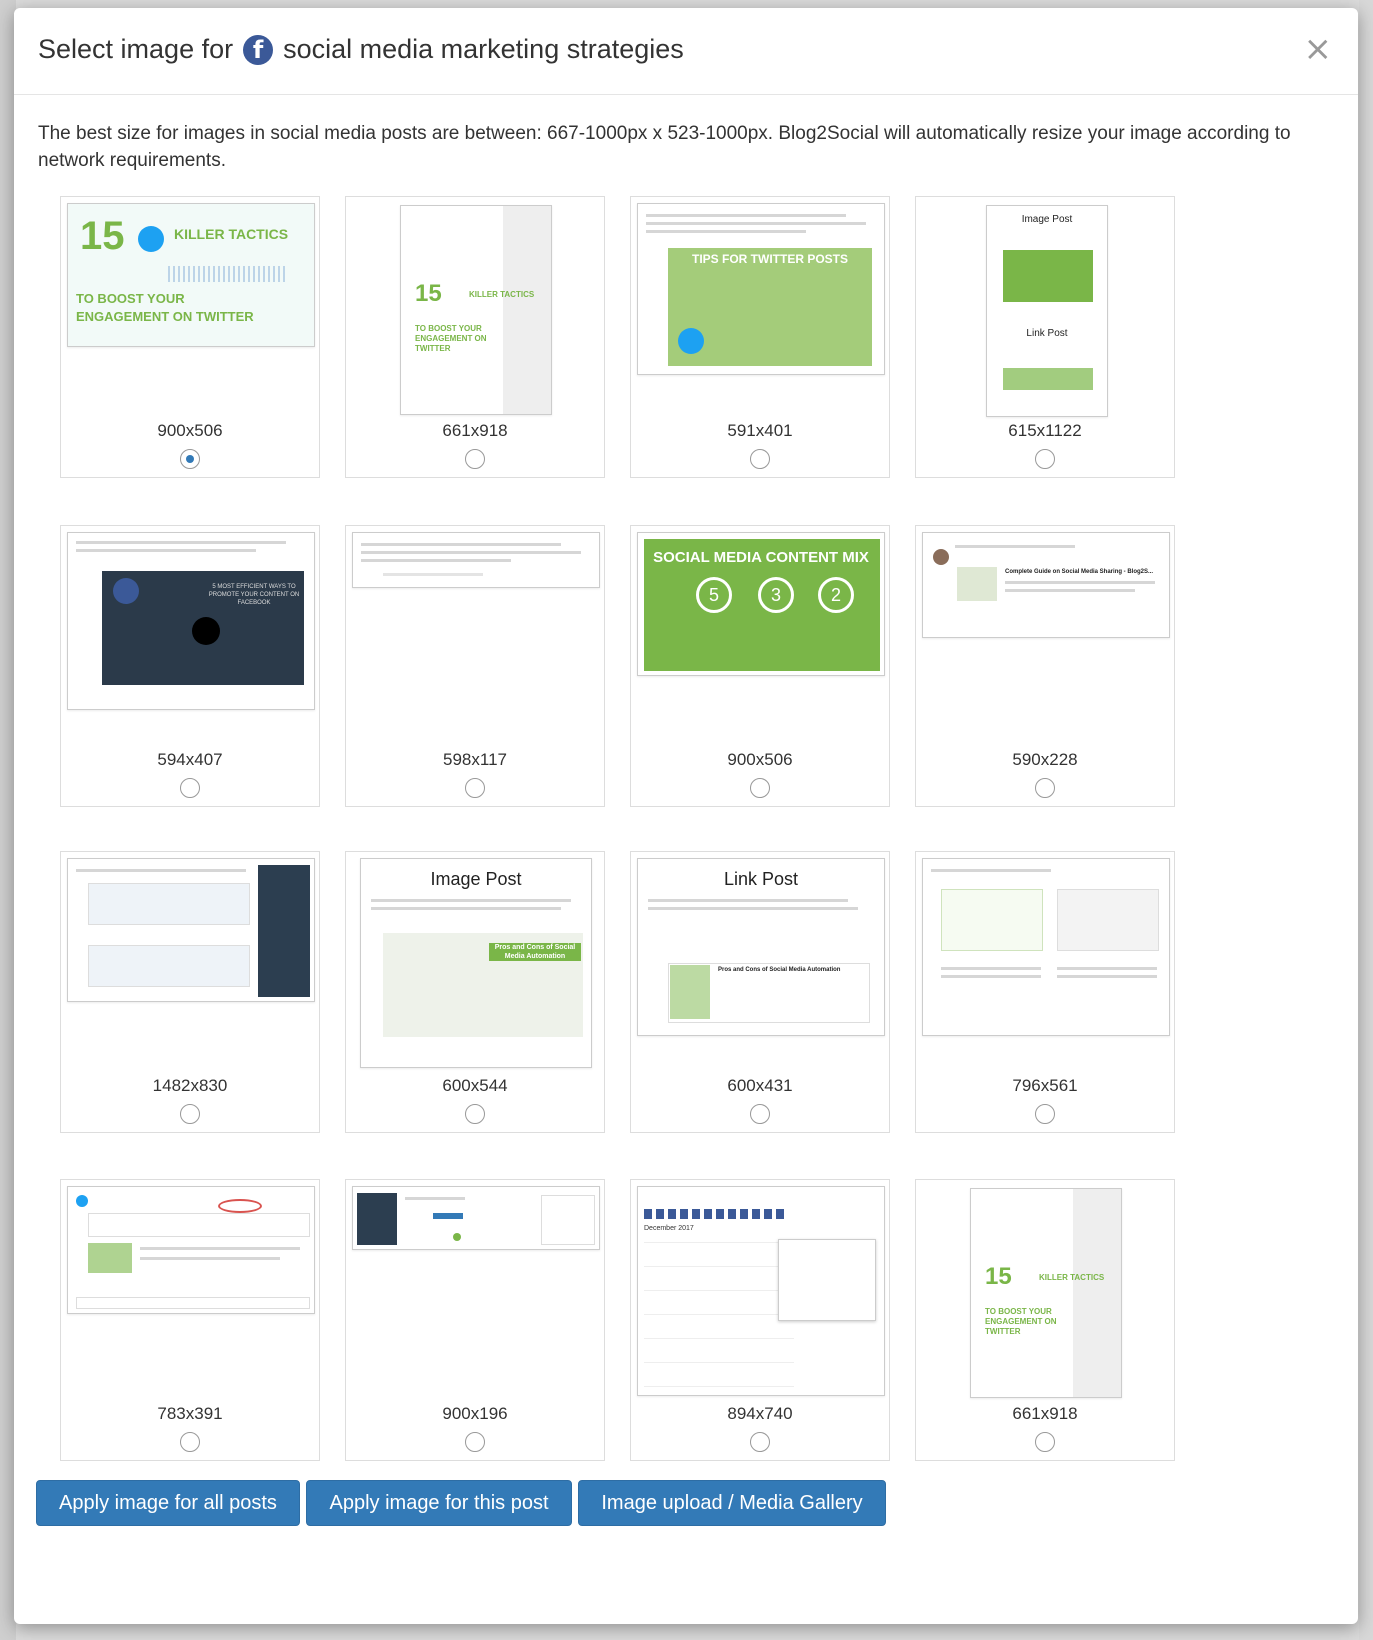 The image size is (1373, 1640). I want to click on thumb-image, so click(1048, 276).